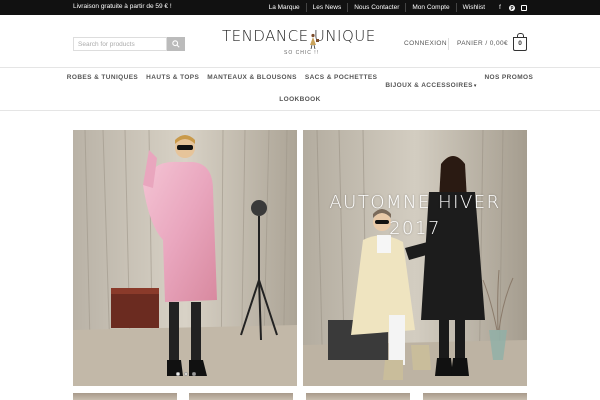 The height and width of the screenshot is (400, 600). I want to click on search-icon, so click(176, 44).